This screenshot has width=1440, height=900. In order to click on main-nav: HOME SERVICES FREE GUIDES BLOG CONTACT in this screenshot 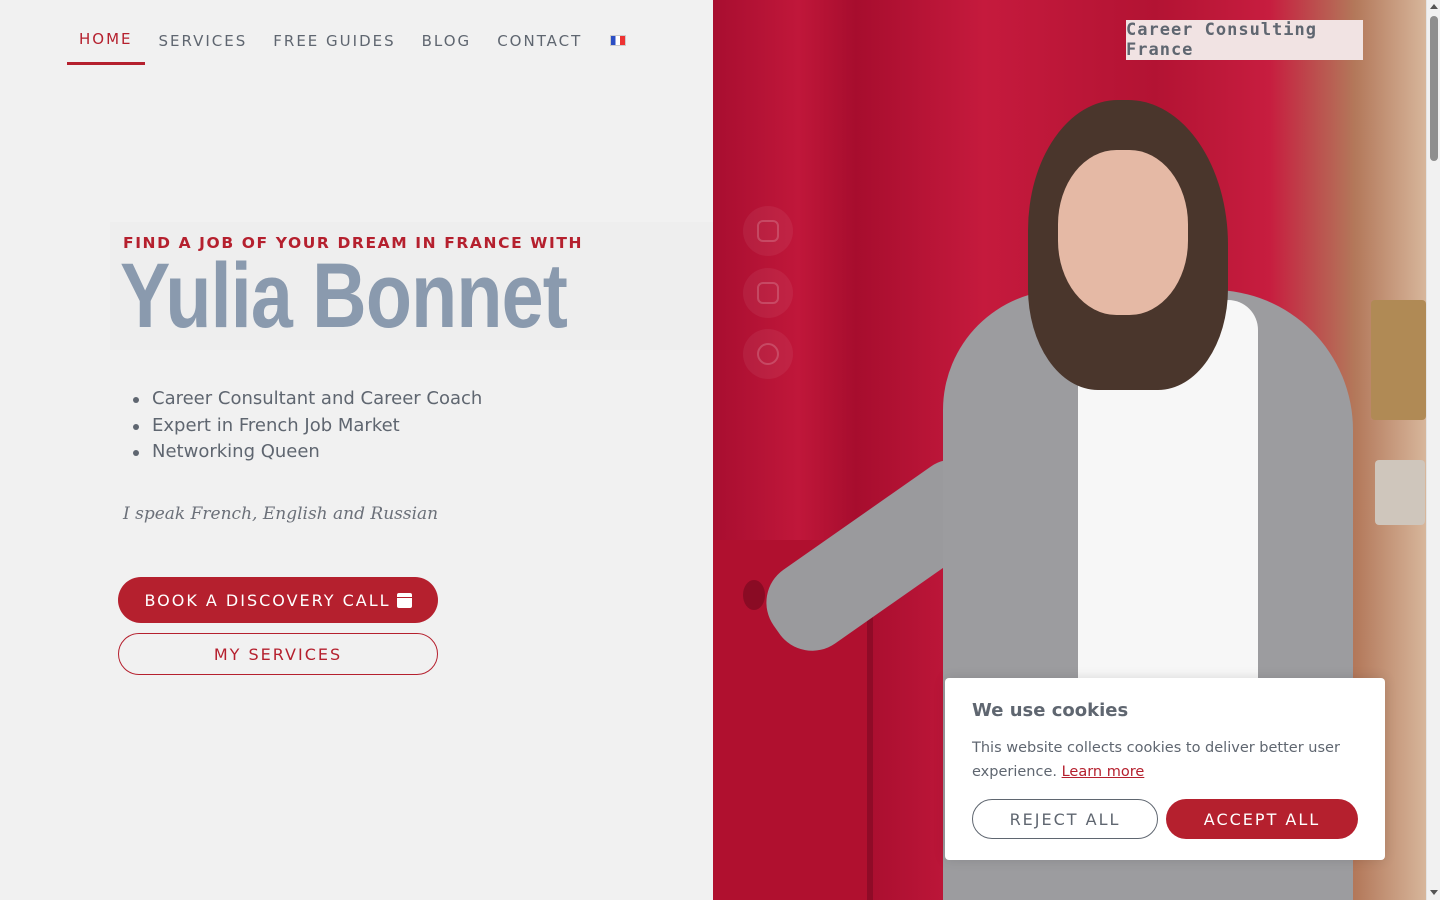, I will do `click(347, 41)`.